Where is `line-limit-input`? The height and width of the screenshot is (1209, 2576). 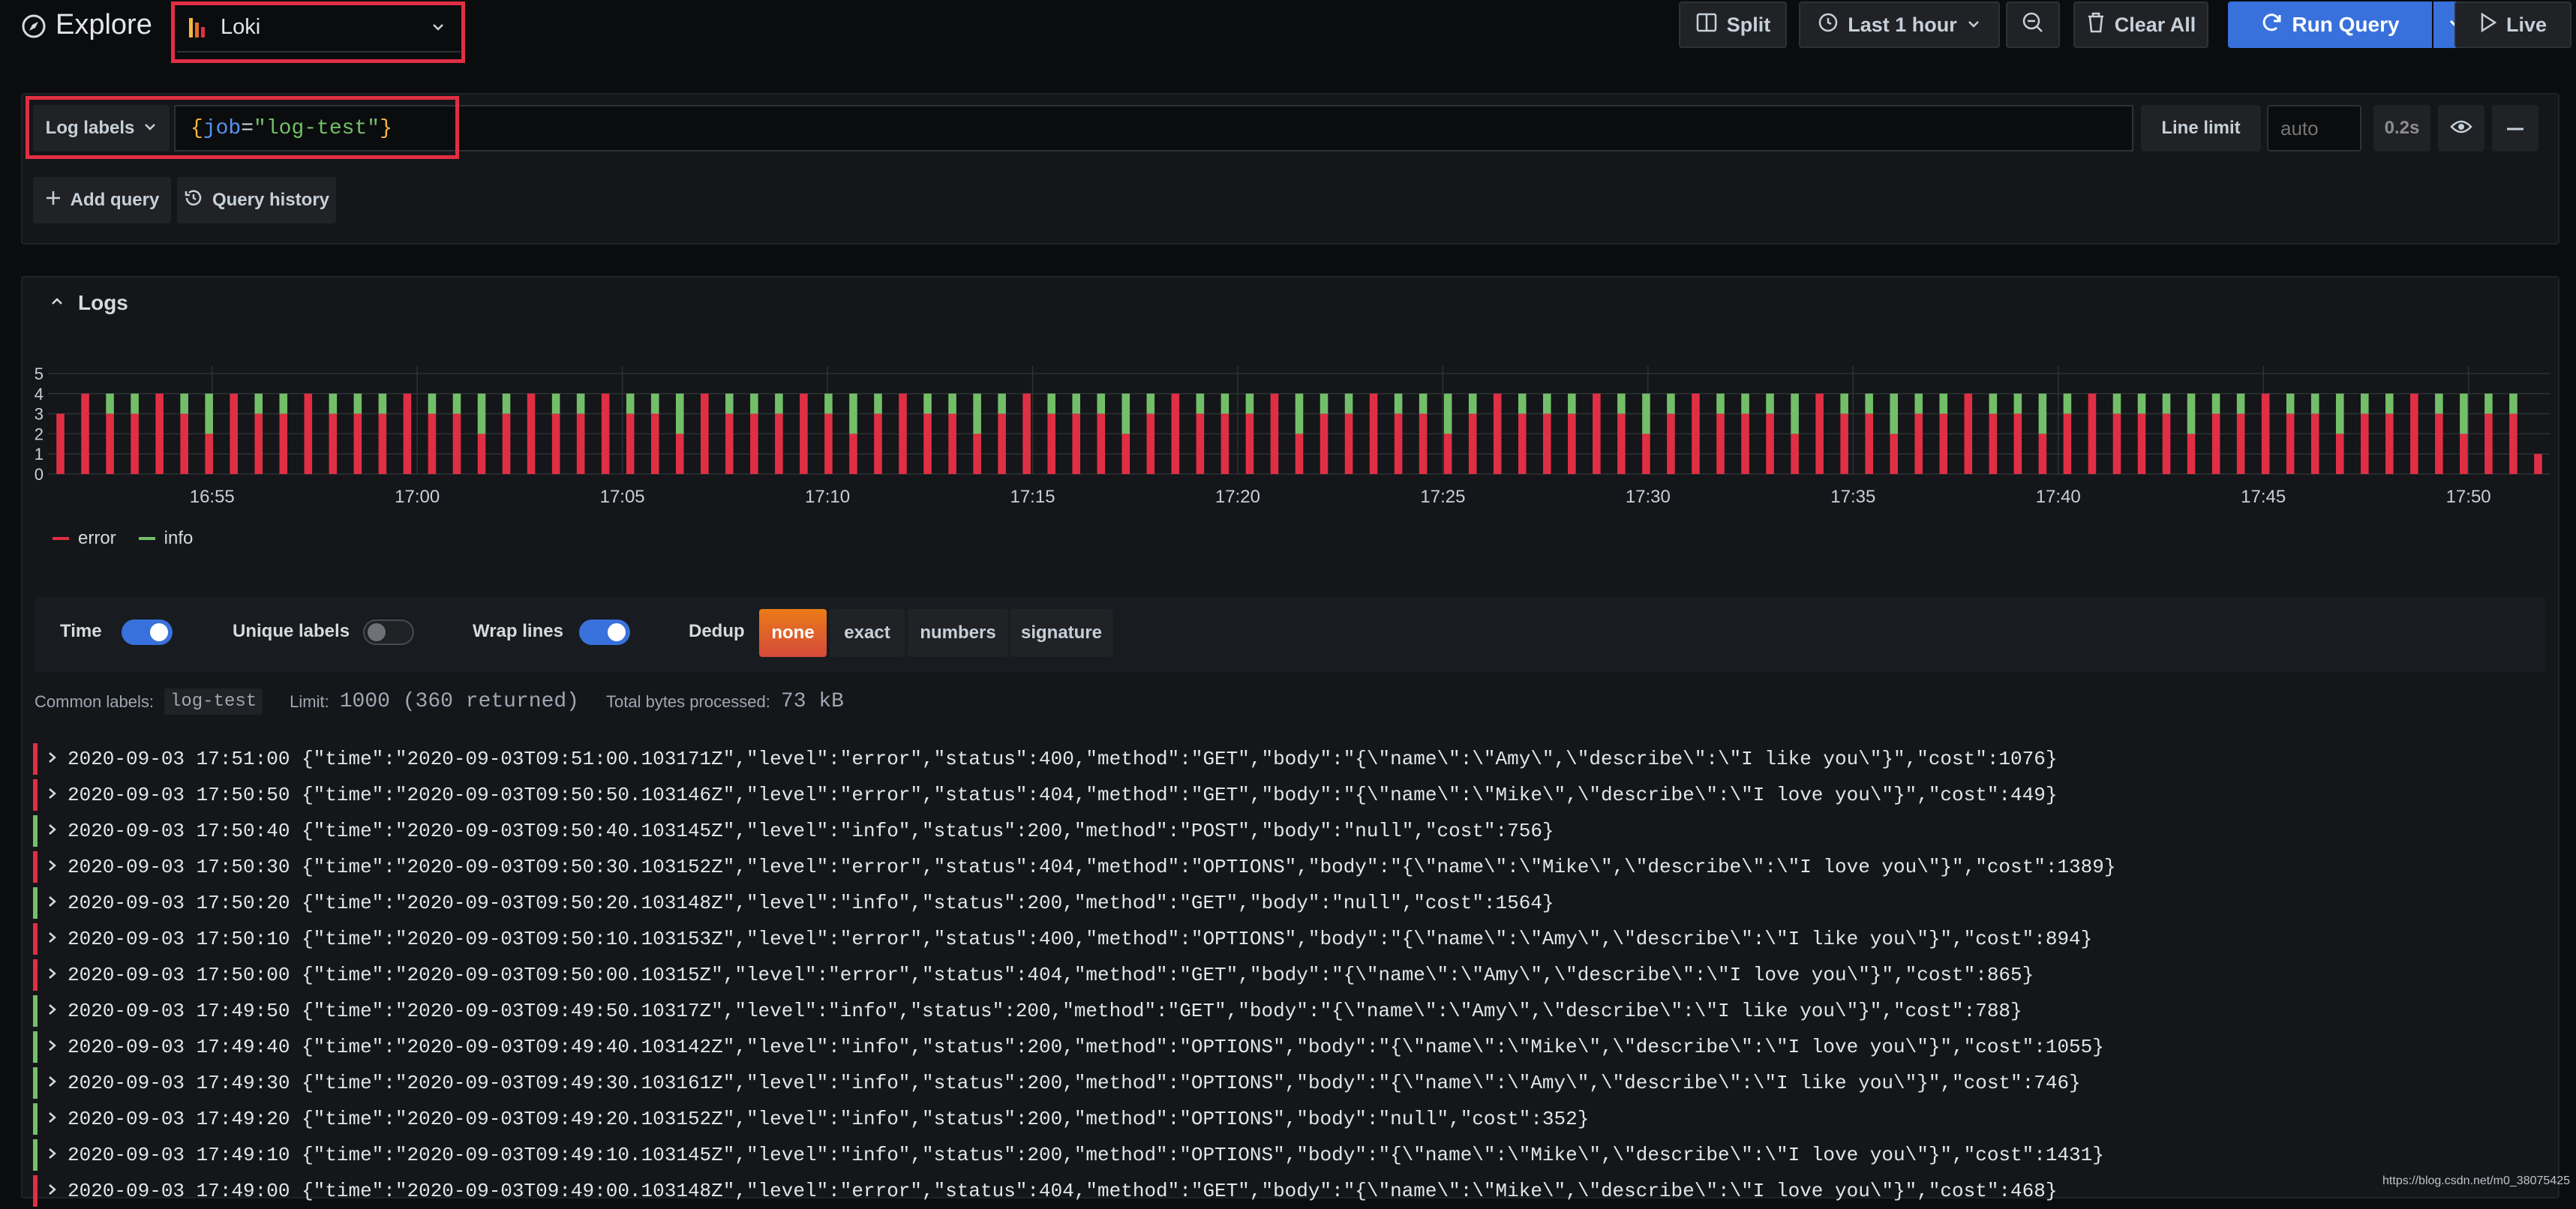 line-limit-input is located at coordinates (2314, 128).